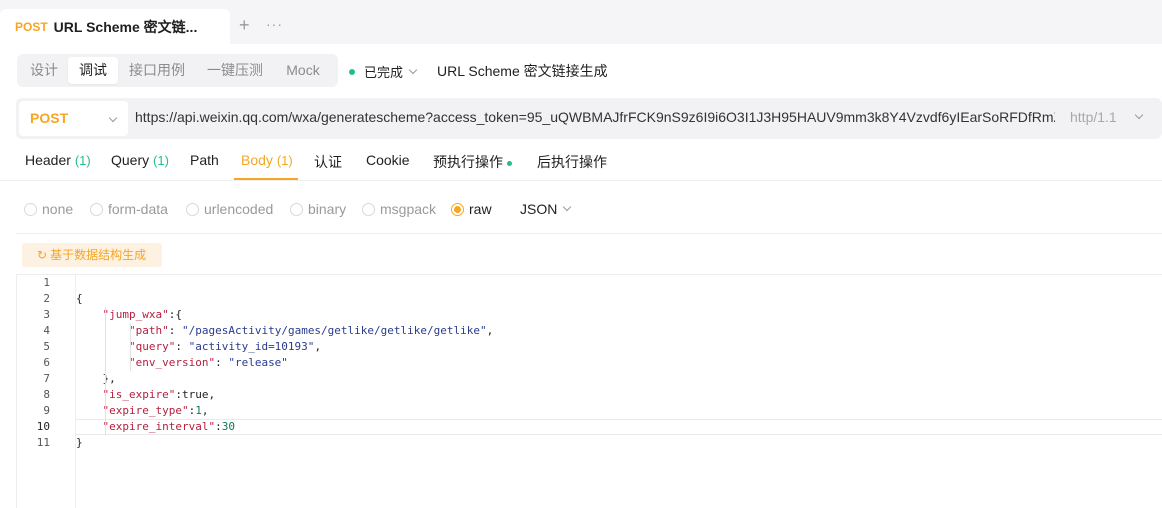 This screenshot has height=508, width=1162. I want to click on code-text: }, so click(79, 442).